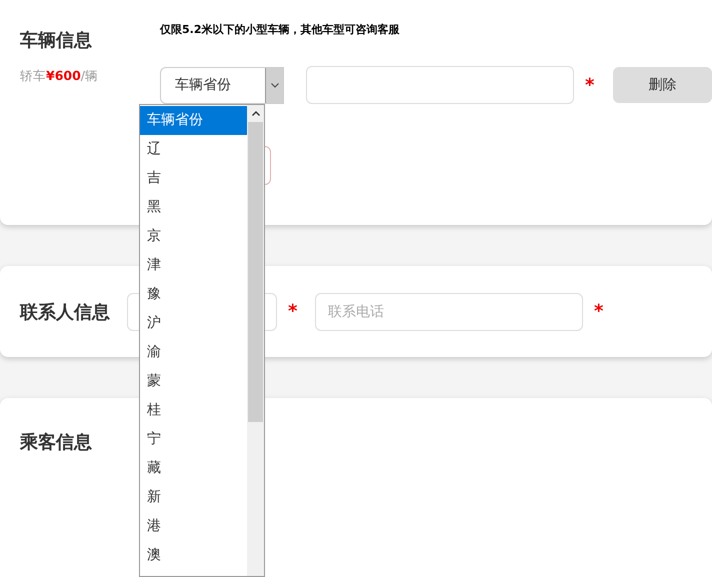  Describe the element at coordinates (449, 311) in the screenshot. I see `phone-input: 联系电话` at that location.